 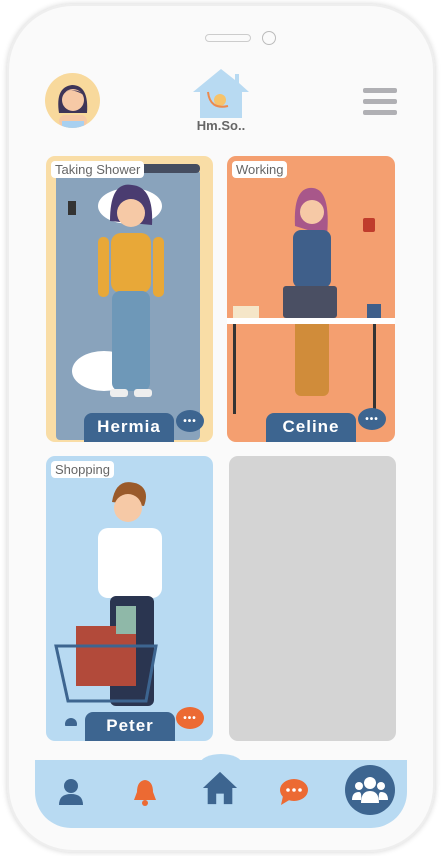 What do you see at coordinates (108, 604) in the screenshot?
I see `peter-illustration` at bounding box center [108, 604].